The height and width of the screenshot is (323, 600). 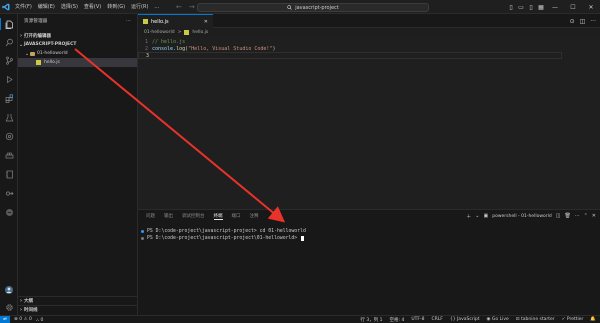 I want to click on tree-folder-helloworld: ⌄ 01-helloworld, so click(x=77, y=53).